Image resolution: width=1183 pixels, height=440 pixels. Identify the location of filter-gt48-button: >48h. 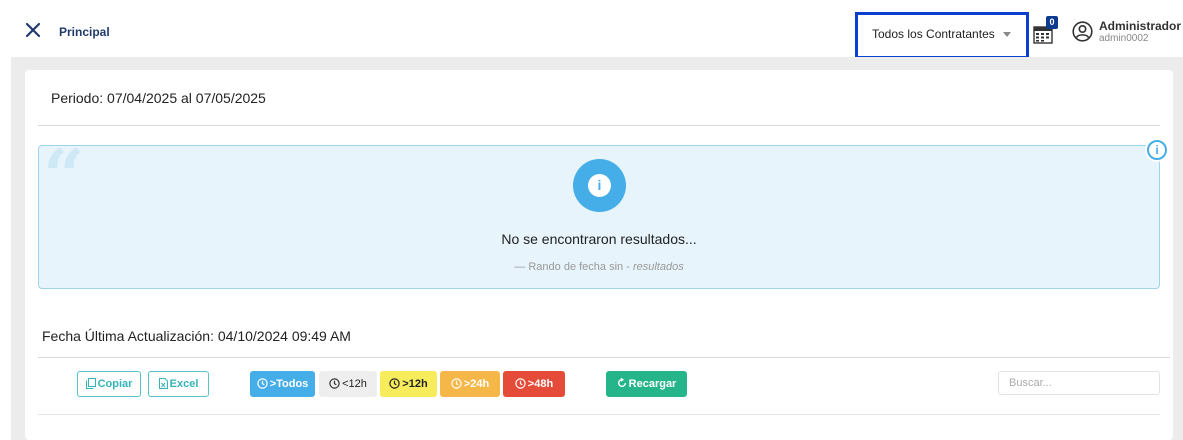
(534, 384).